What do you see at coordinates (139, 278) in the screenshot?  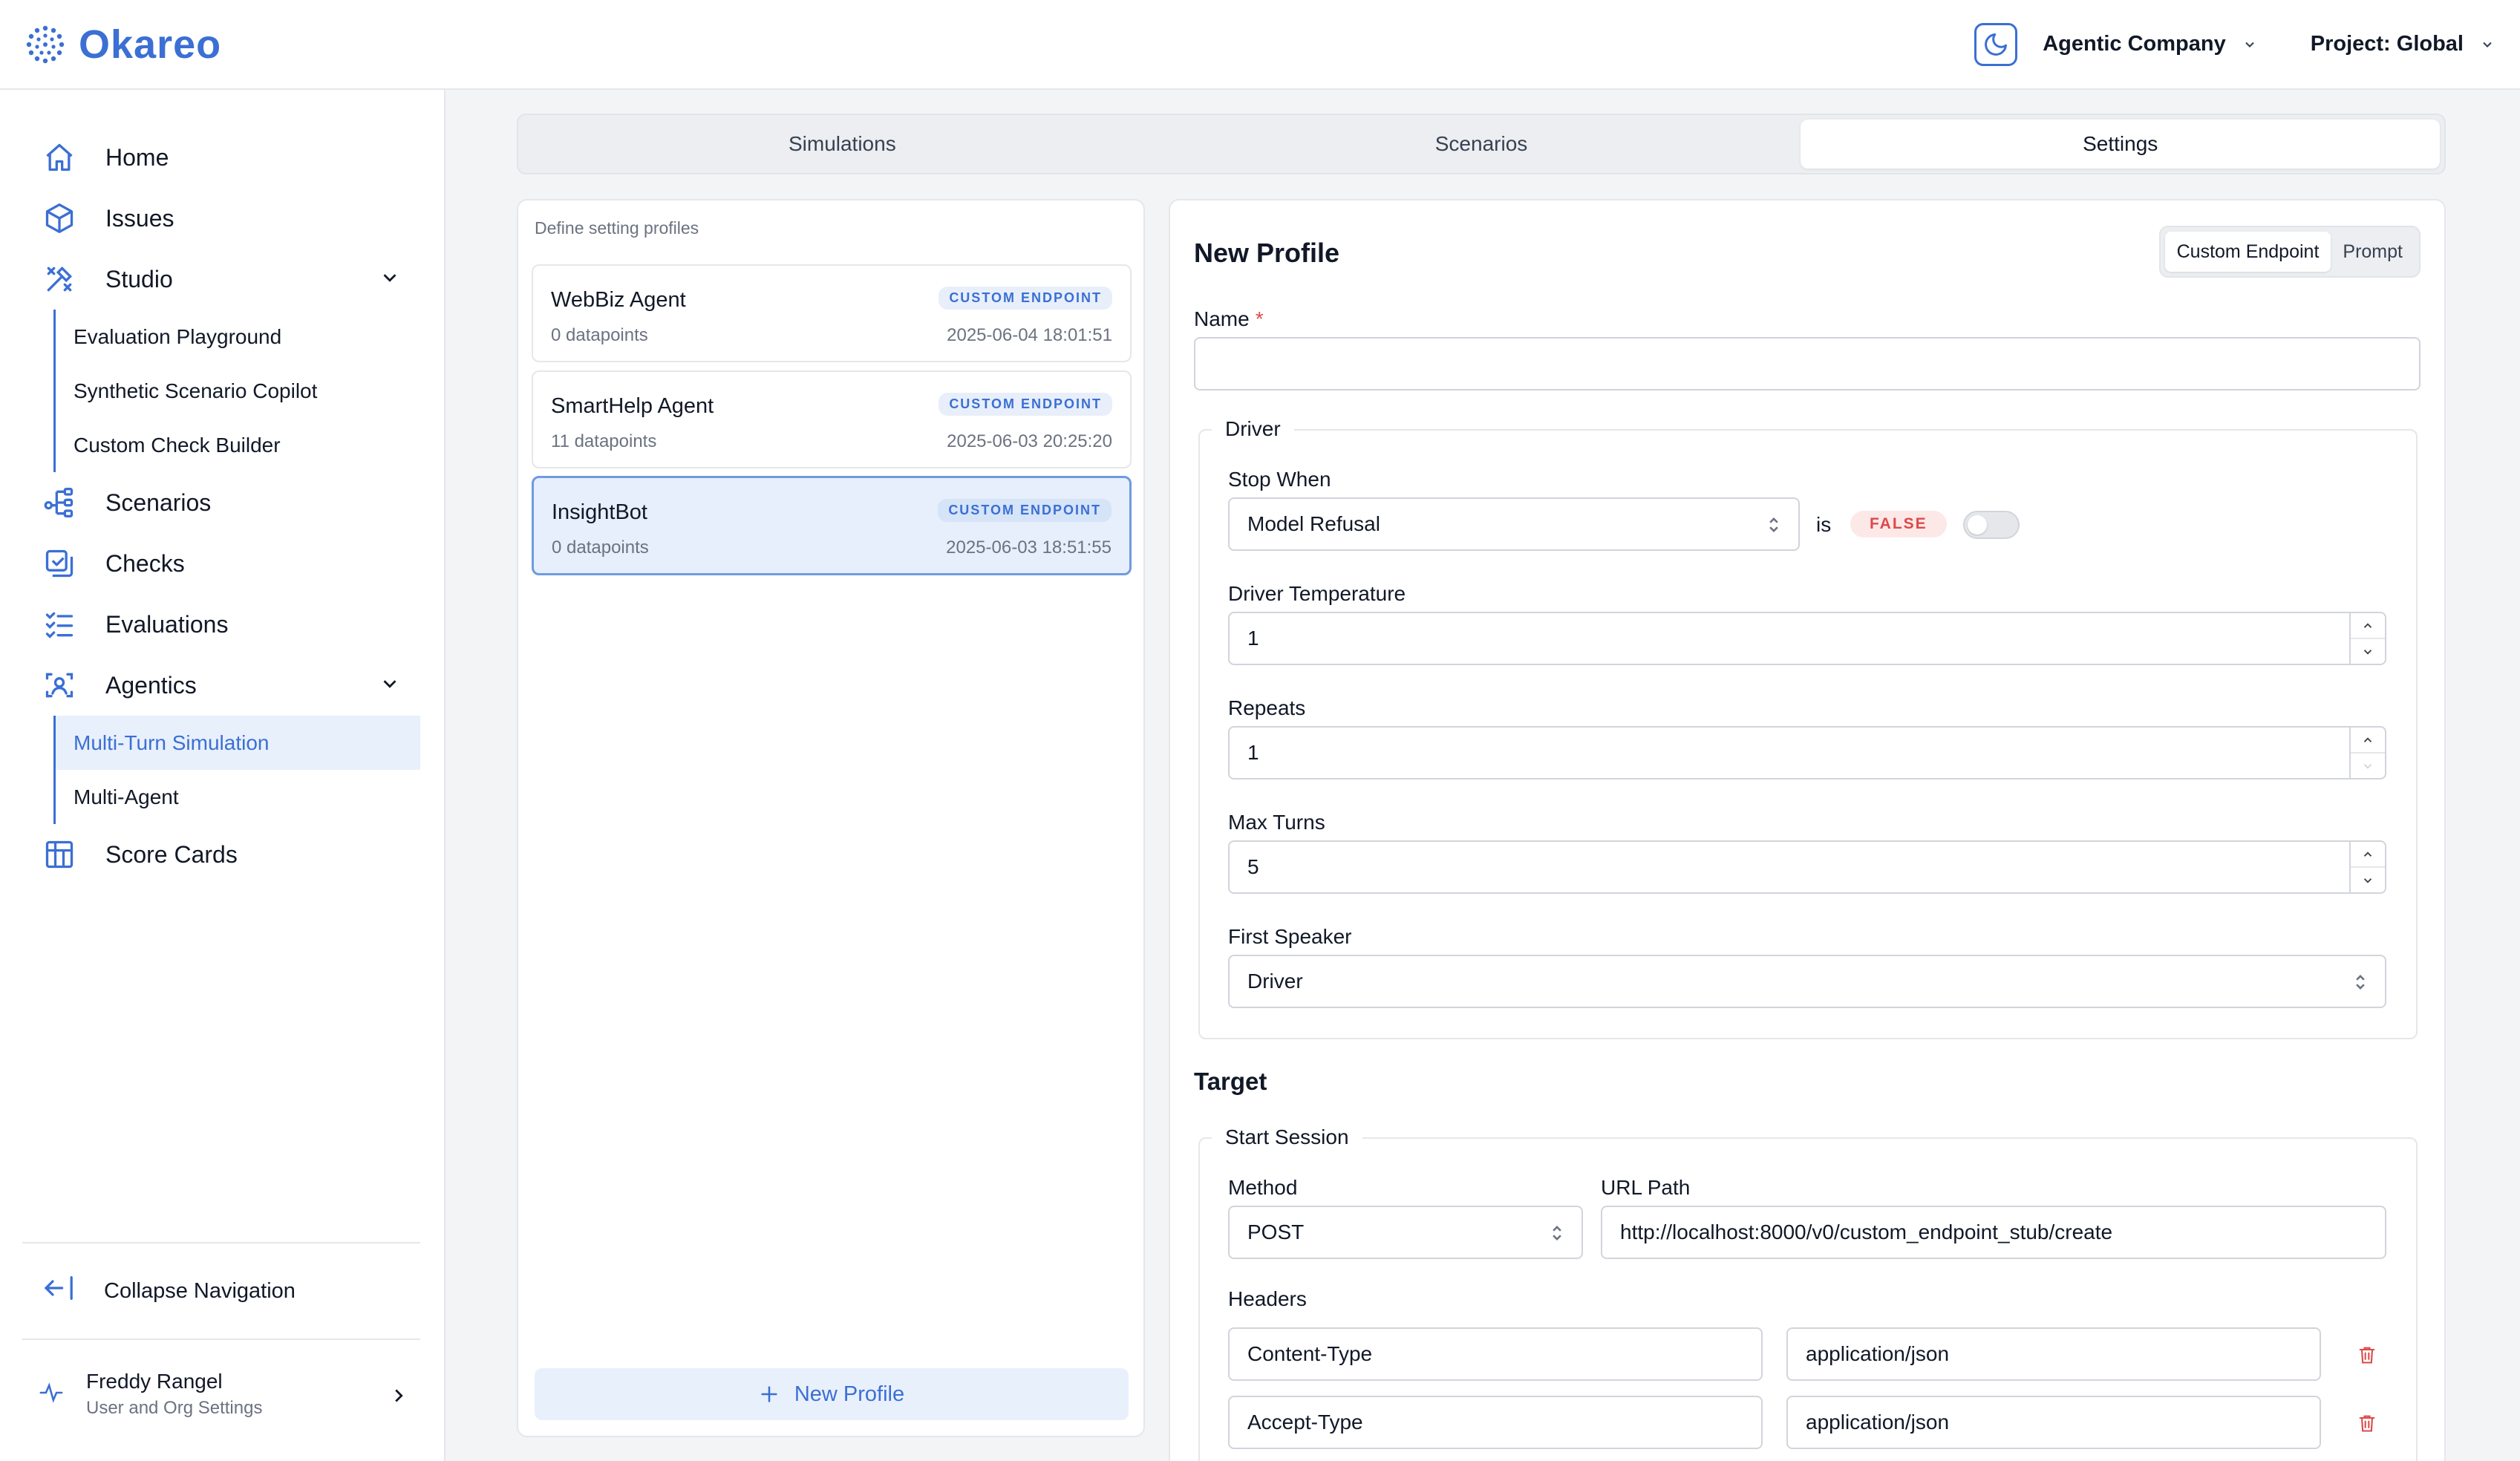 I see `sidebar-item-label: Studio` at bounding box center [139, 278].